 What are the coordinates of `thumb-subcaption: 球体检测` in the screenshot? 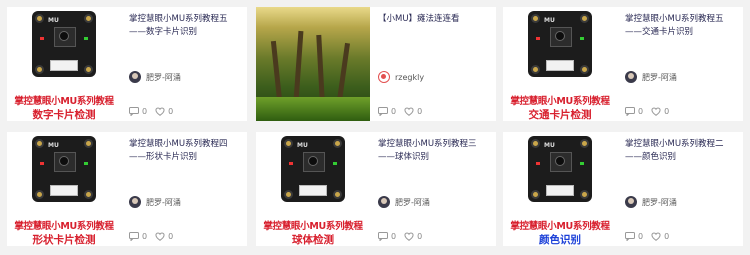 It's located at (313, 240).